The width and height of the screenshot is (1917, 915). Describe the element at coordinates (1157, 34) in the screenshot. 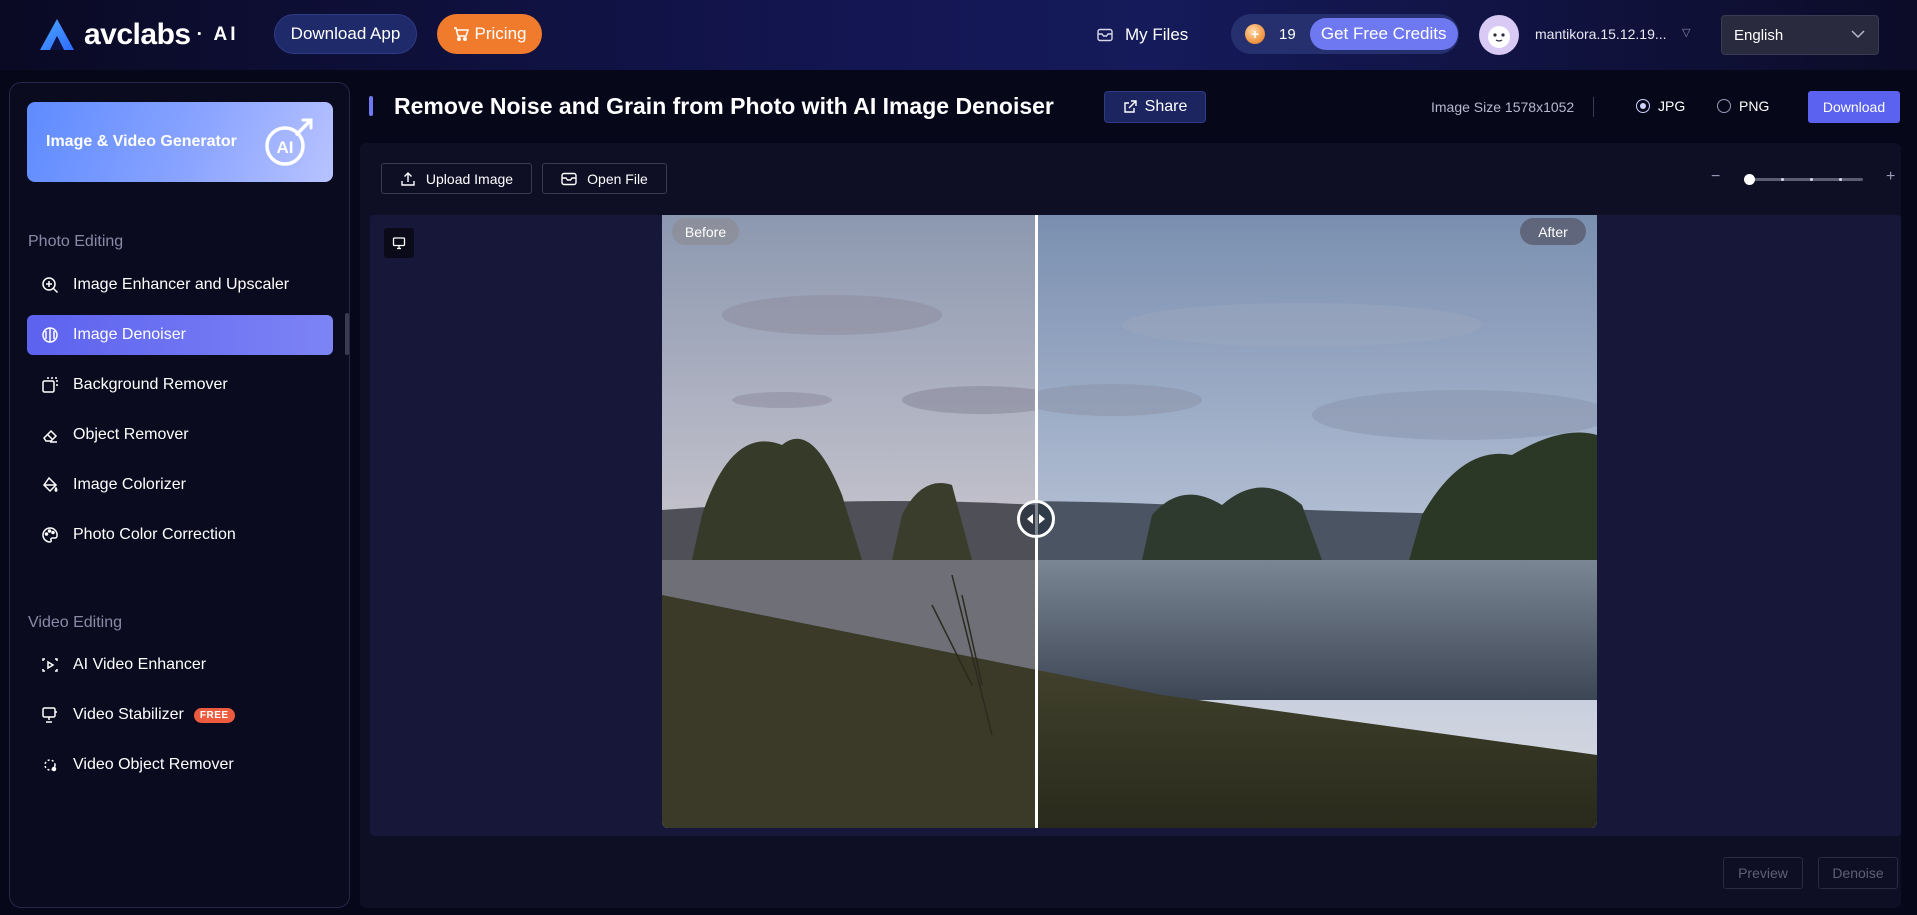

I see `my-files-label: My Files` at that location.